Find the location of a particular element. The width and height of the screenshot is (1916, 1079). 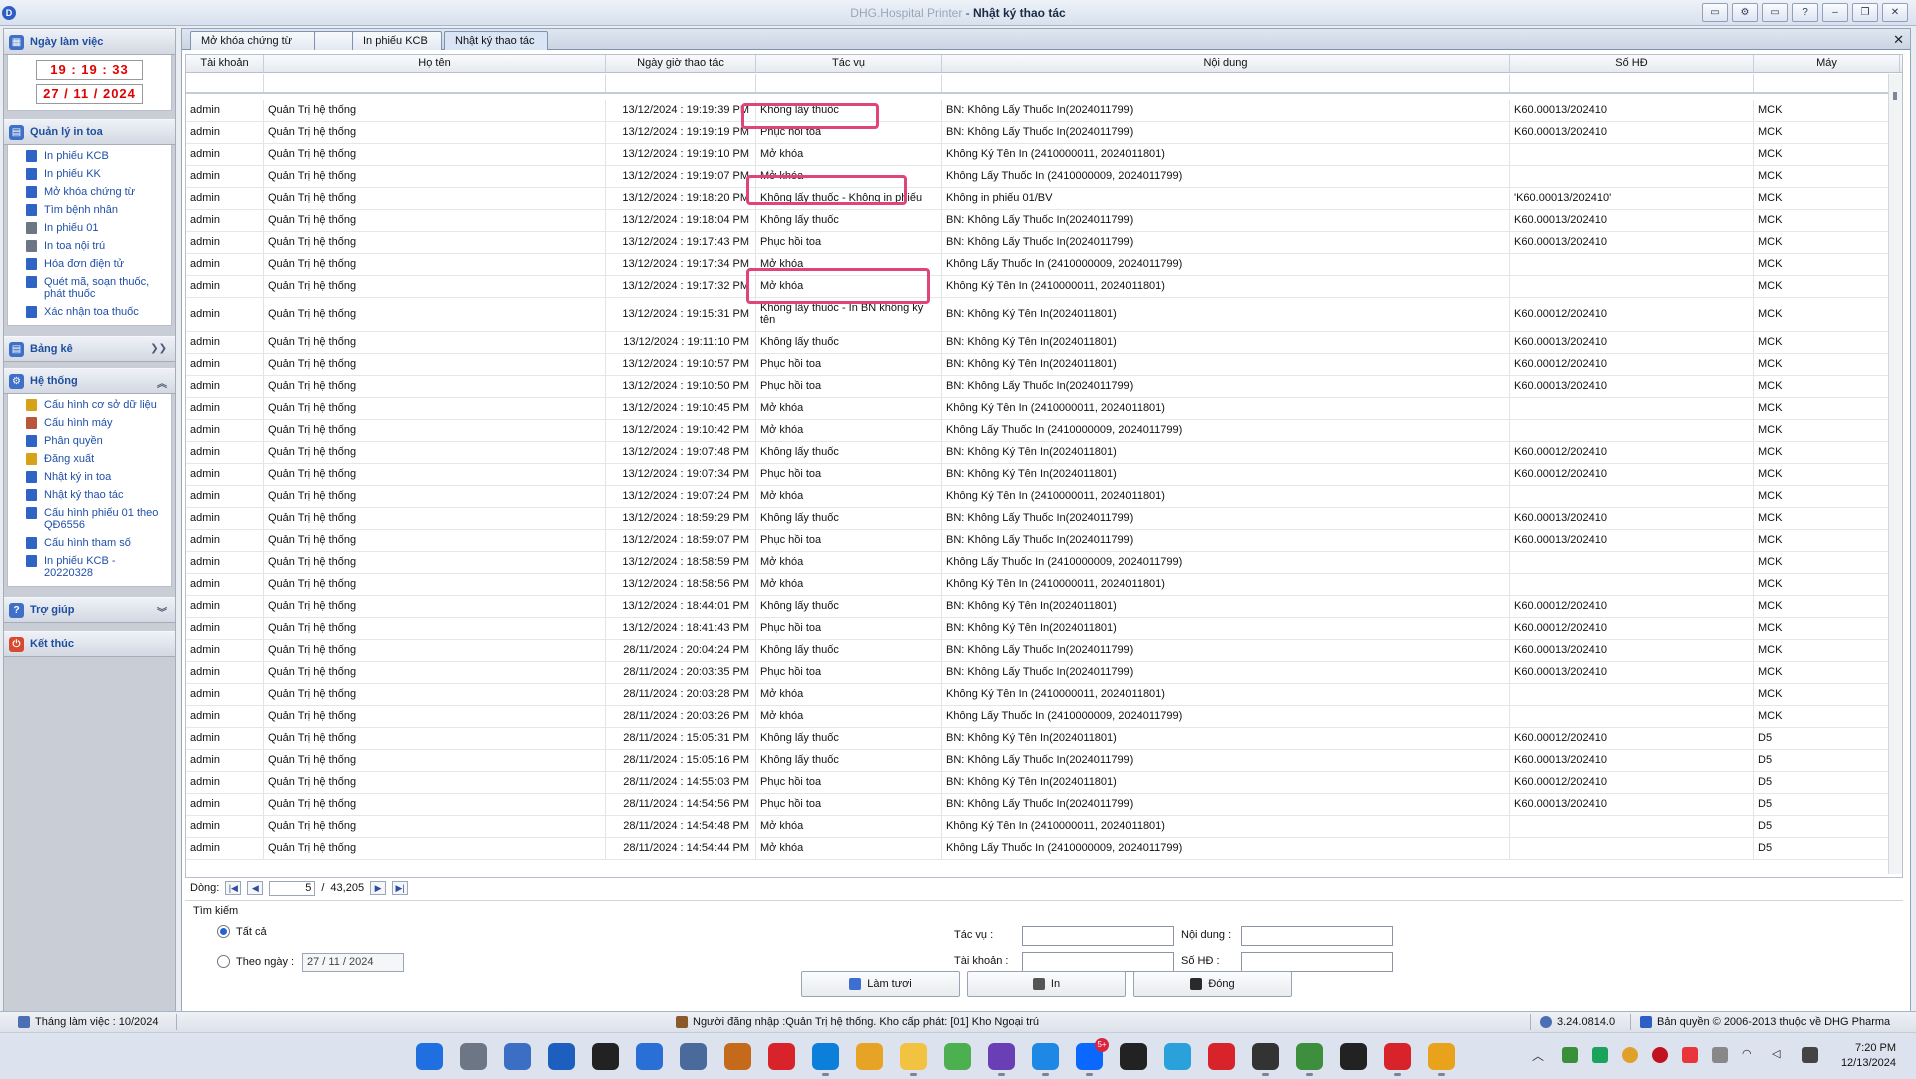

chevron-down-icon: ︾ is located at coordinates (162, 611).